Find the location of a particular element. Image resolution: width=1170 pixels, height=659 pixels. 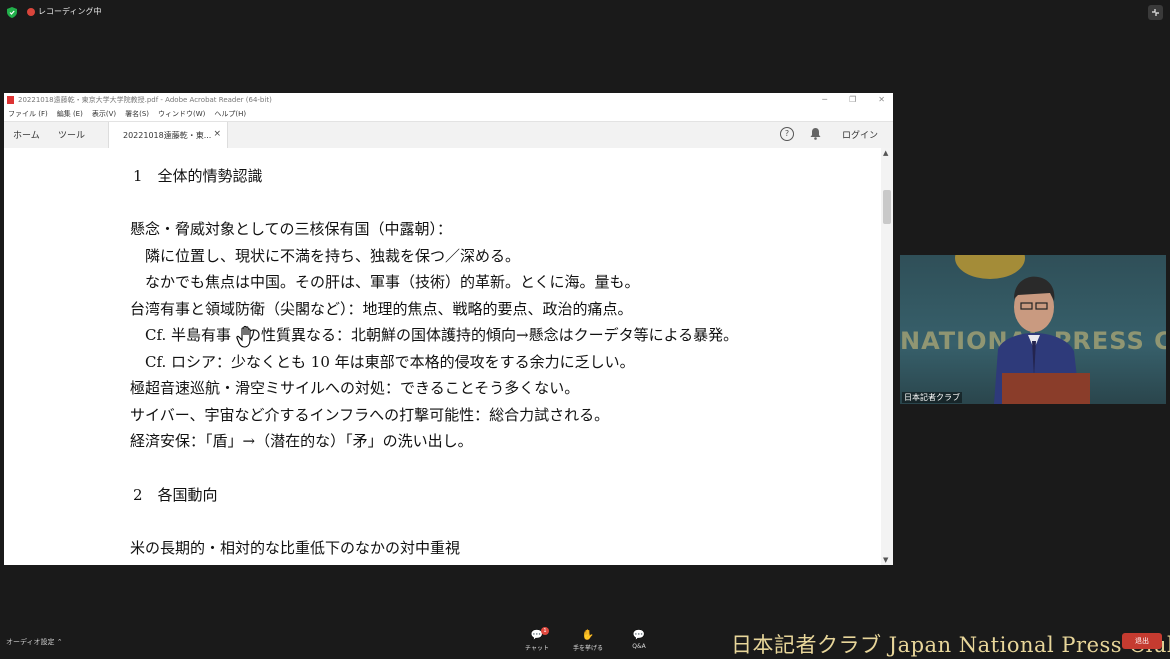

podium is located at coordinates (1046, 388).